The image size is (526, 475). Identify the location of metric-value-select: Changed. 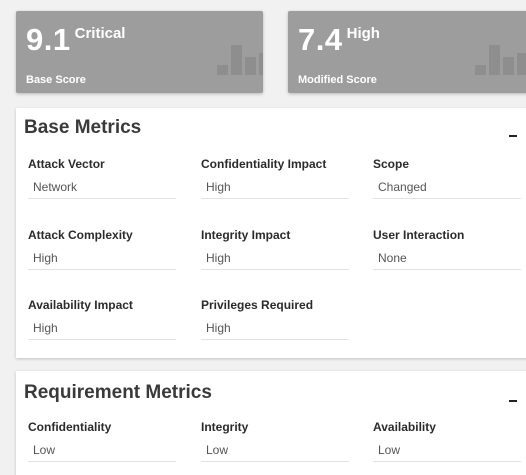
(447, 189).